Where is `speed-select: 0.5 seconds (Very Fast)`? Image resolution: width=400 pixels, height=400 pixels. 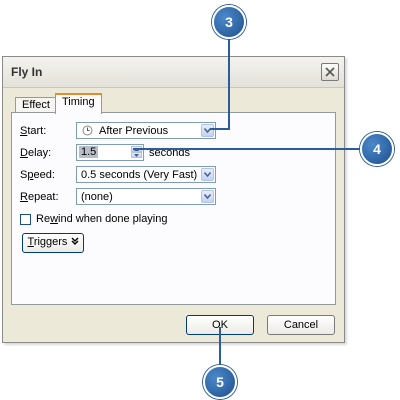 speed-select: 0.5 seconds (Very Fast) is located at coordinates (146, 174).